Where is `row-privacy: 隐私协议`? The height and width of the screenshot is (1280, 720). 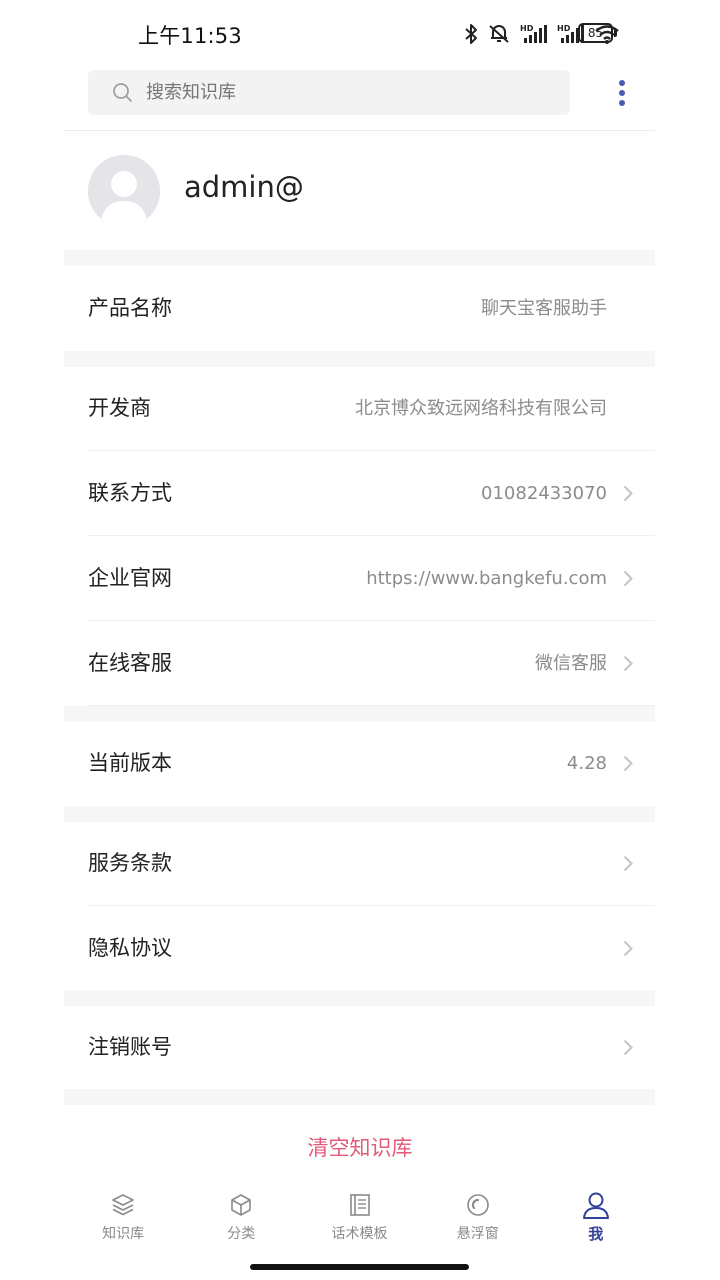 row-privacy: 隐私协议 is located at coordinates (359, 948).